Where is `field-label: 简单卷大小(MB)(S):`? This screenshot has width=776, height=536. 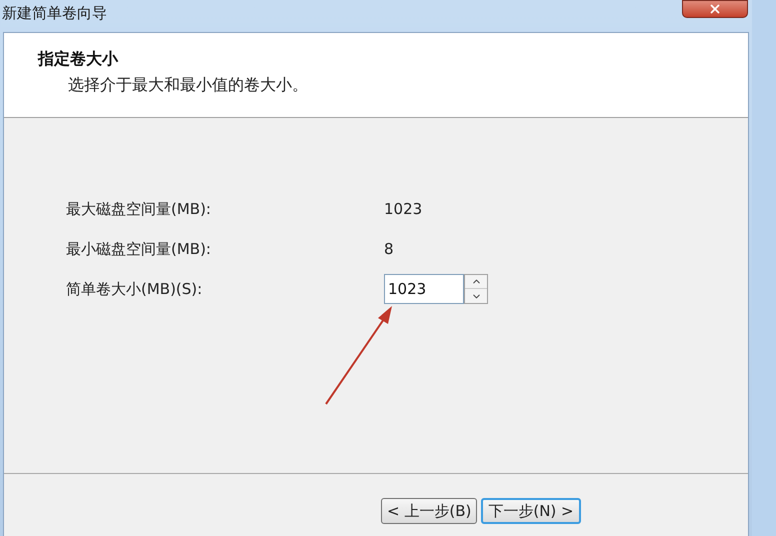 field-label: 简单卷大小(MB)(S): is located at coordinates (135, 289).